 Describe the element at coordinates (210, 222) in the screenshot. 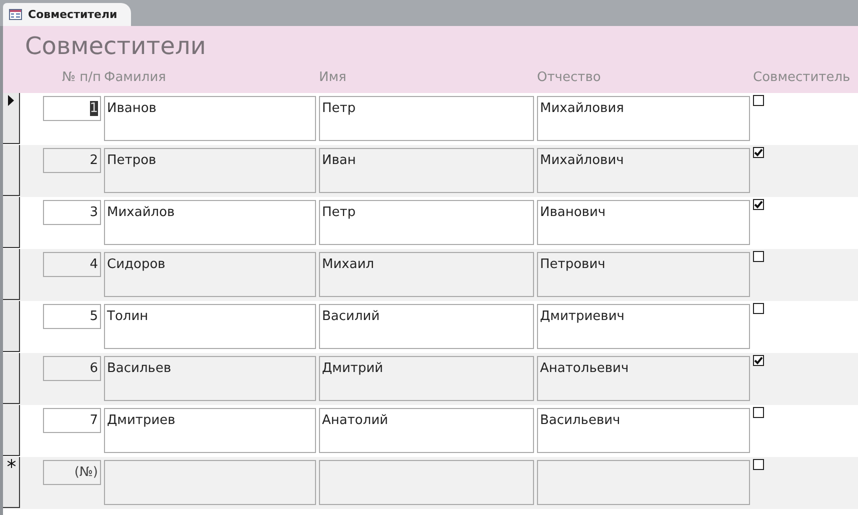

I see `last-name-field: Михайлов` at that location.